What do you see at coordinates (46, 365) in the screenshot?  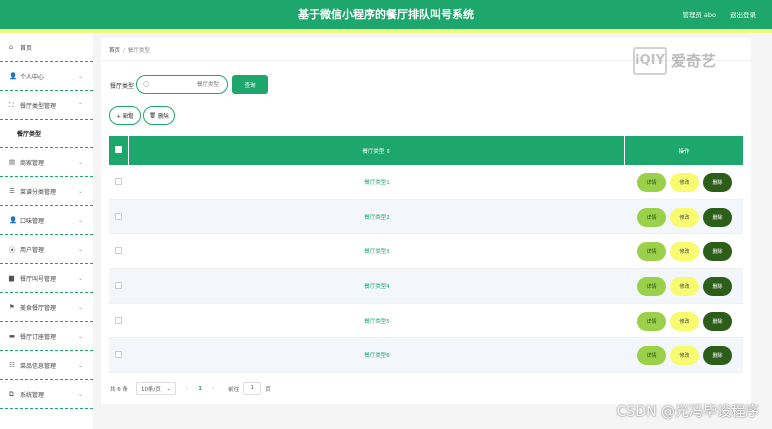 I see `sidebar-item-dishes: ☷ 菜品信息管理 ⌄` at bounding box center [46, 365].